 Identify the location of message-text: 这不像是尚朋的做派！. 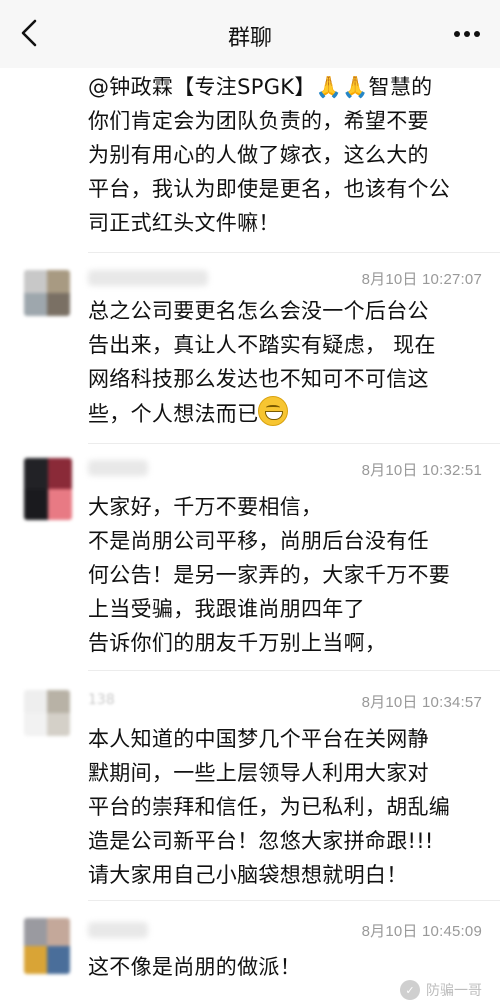
(194, 967).